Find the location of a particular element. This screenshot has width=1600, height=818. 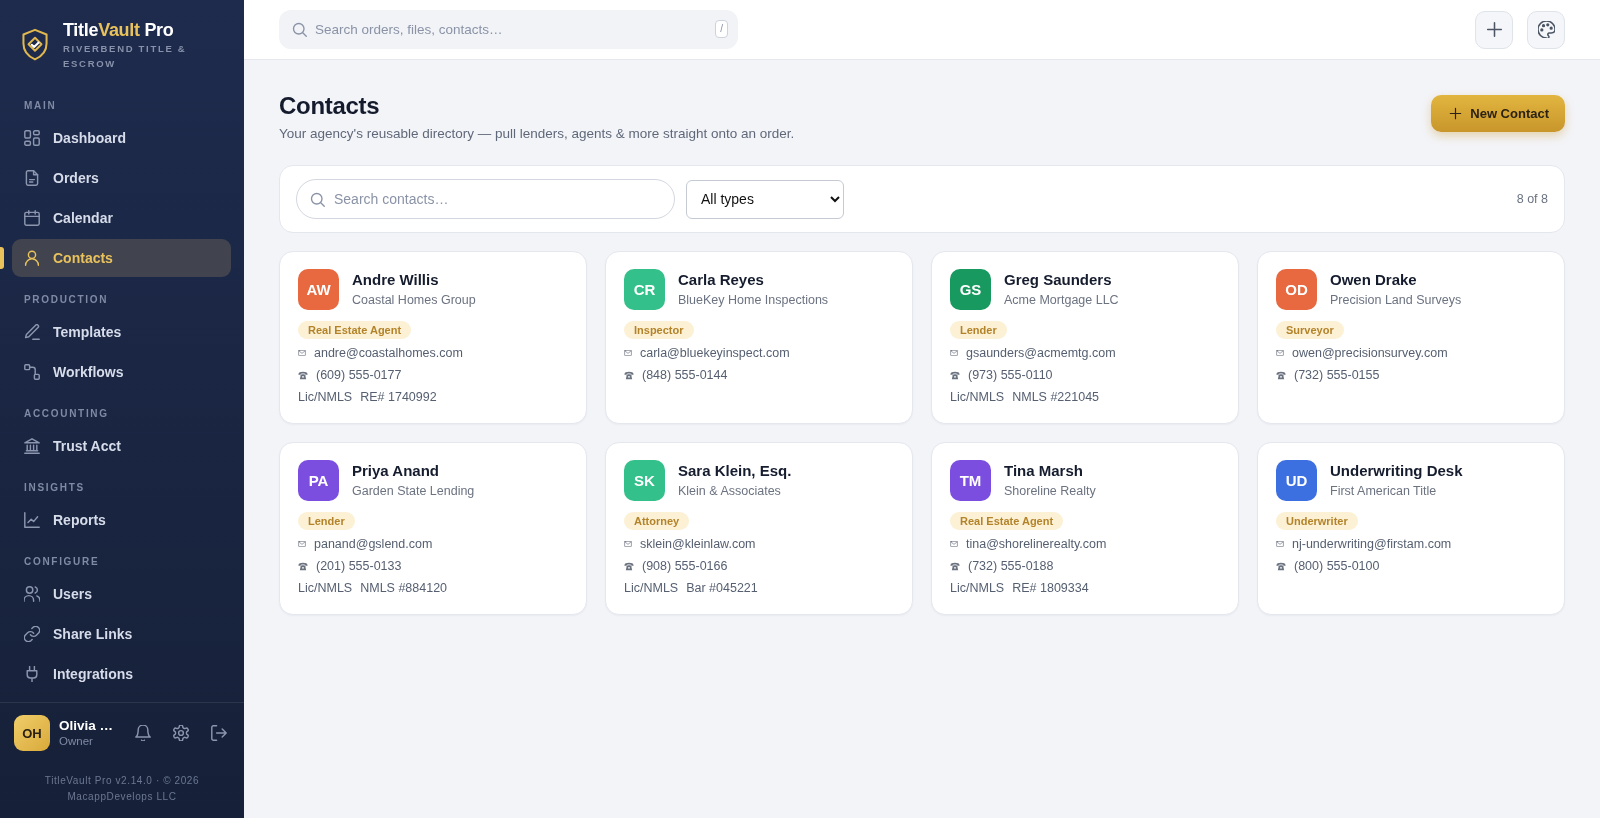

license-number: NMLS #221045 is located at coordinates (1056, 397).